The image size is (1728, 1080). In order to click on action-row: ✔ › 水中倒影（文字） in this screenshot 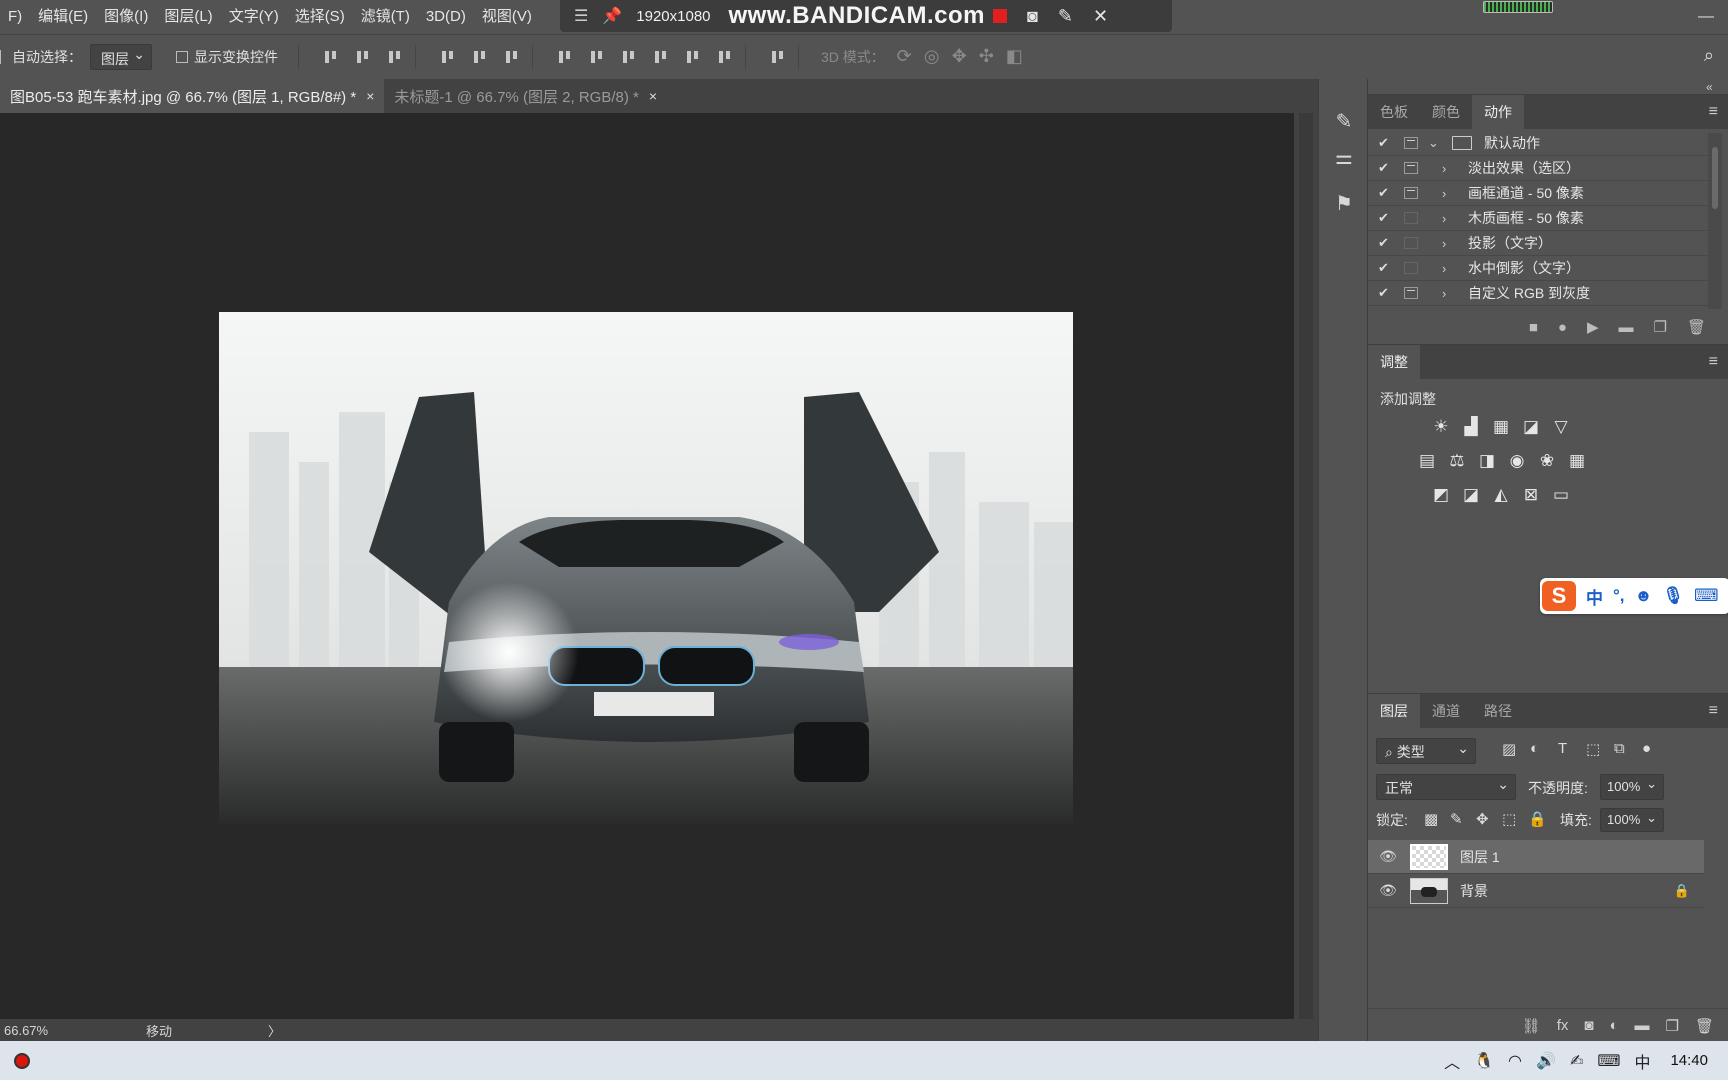, I will do `click(1538, 268)`.